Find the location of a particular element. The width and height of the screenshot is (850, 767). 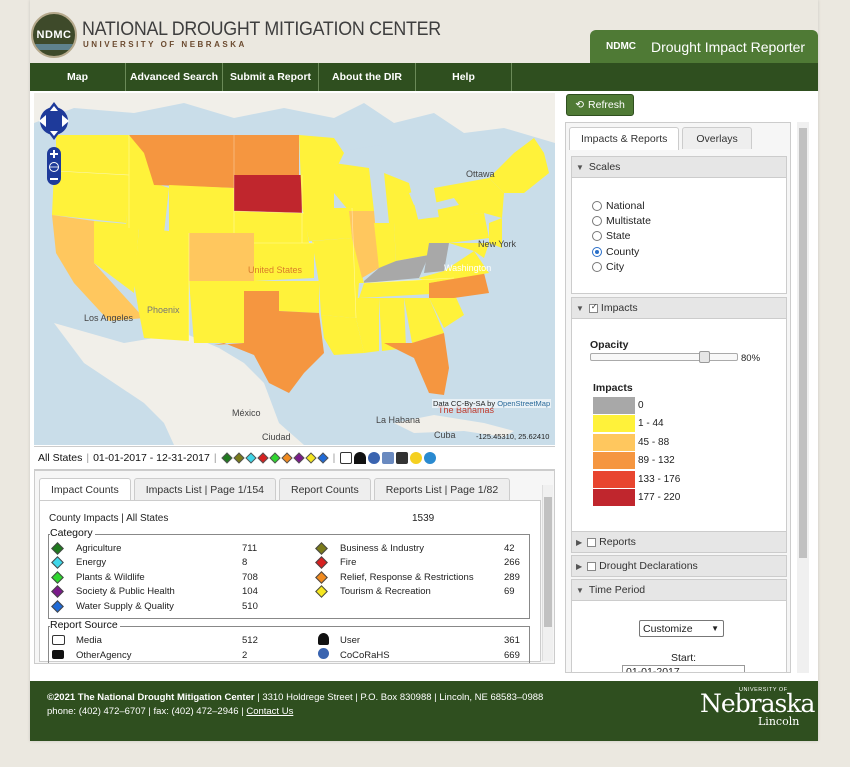

opacity-value: 80% is located at coordinates (751, 358).